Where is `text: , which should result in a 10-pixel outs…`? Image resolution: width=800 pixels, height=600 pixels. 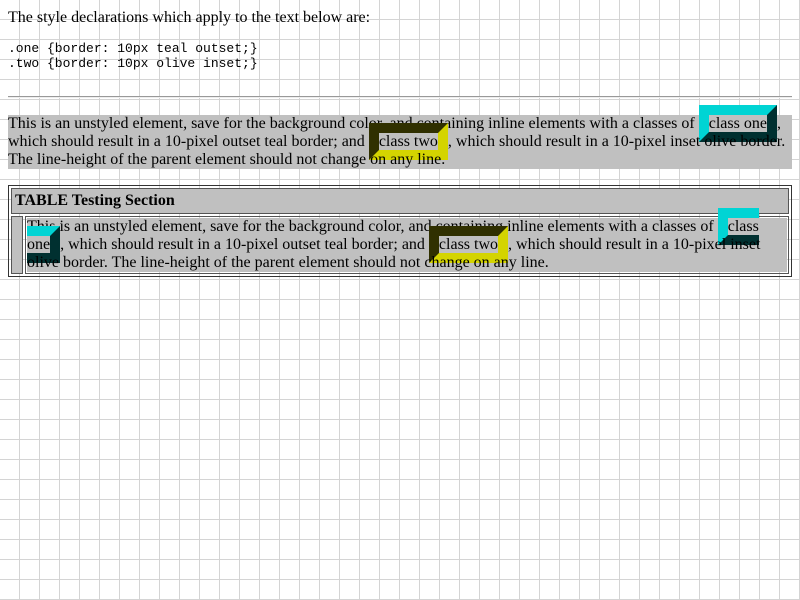
text: , which should result in a 10-pixel outs… is located at coordinates (244, 244).